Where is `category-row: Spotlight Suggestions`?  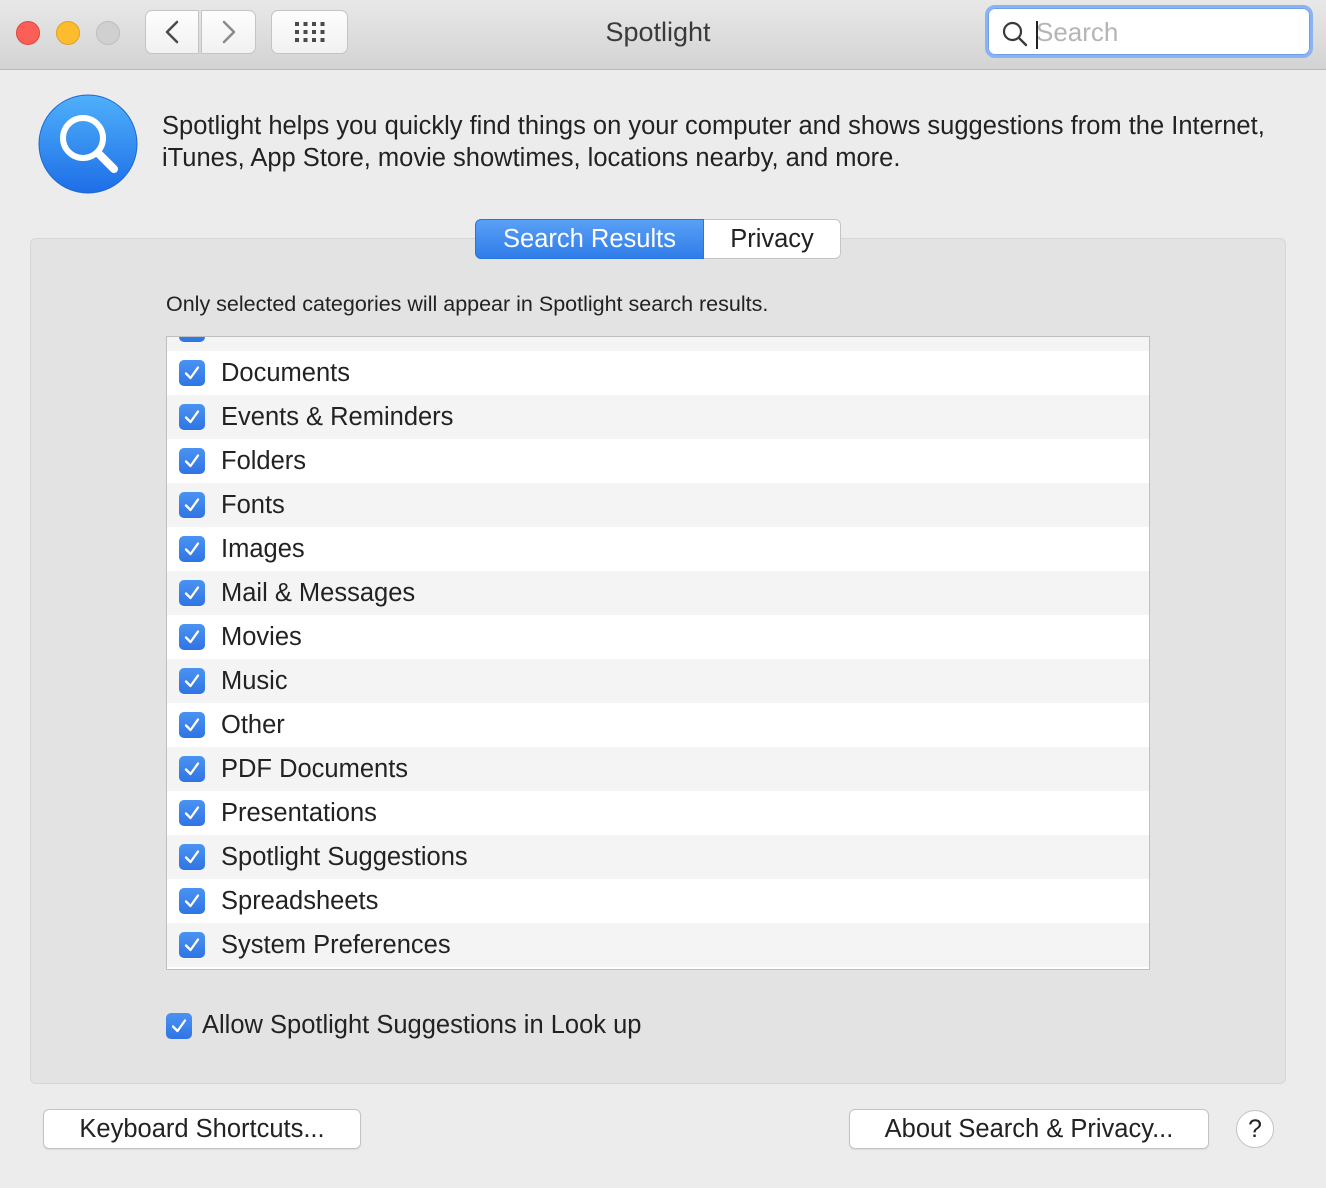 category-row: Spotlight Suggestions is located at coordinates (658, 857).